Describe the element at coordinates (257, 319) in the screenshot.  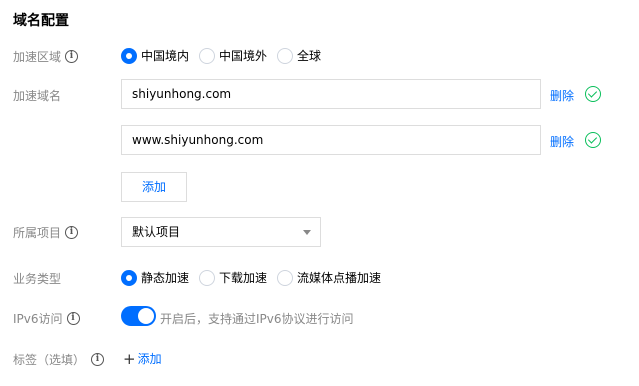
I see `ipv6-hint: 开启后，支持通过IPv6协议进行访问` at that location.